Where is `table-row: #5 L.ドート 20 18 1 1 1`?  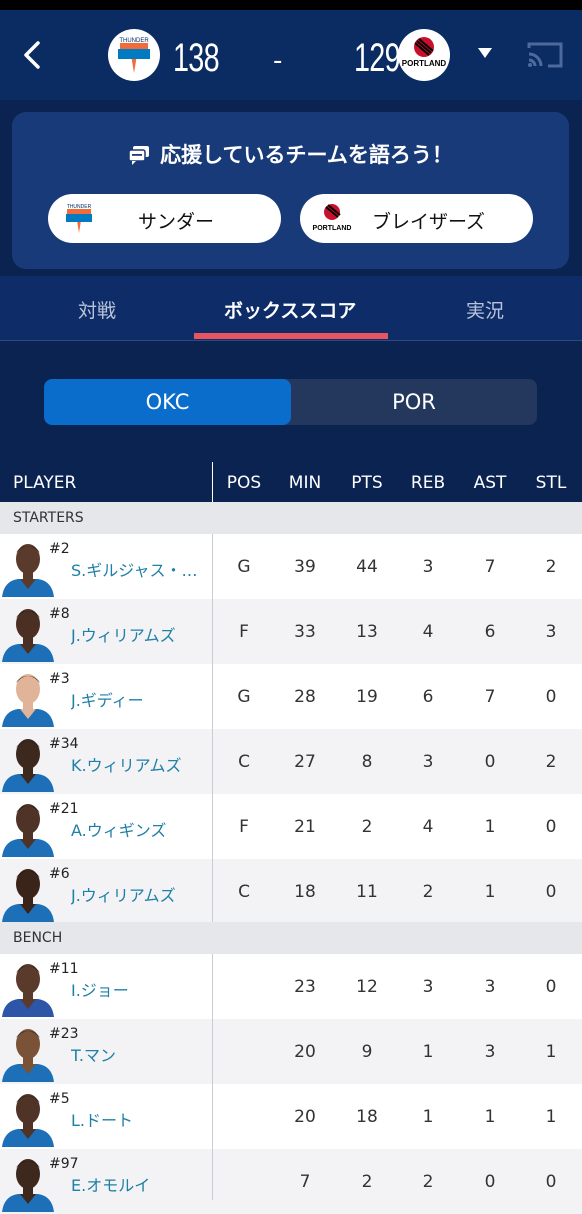
table-row: #5 L.ドート 20 18 1 1 1 is located at coordinates (291, 1116).